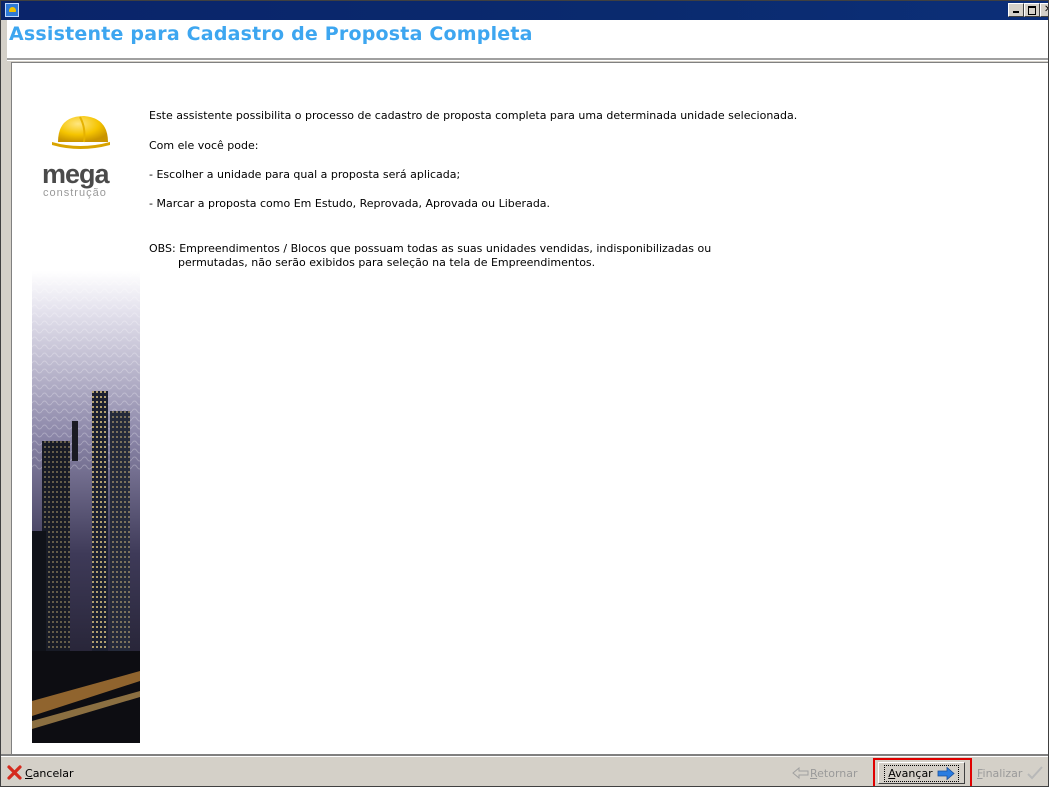 Image resolution: width=1049 pixels, height=787 pixels. What do you see at coordinates (1016, 10) in the screenshot?
I see `minimize-icon` at bounding box center [1016, 10].